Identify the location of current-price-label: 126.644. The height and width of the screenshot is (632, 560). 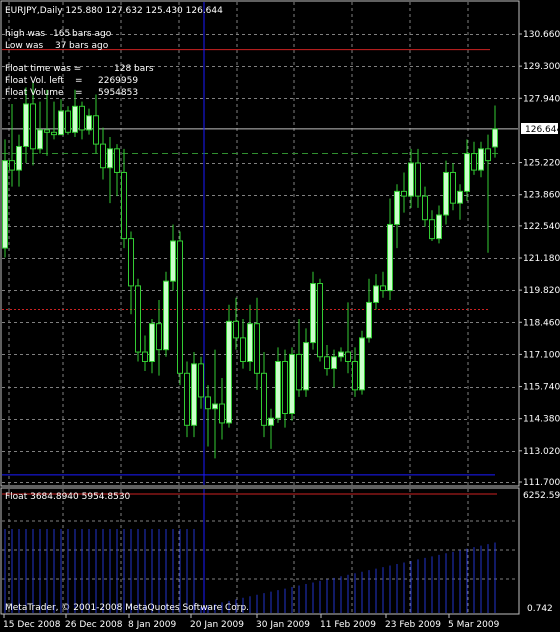
(542, 130).